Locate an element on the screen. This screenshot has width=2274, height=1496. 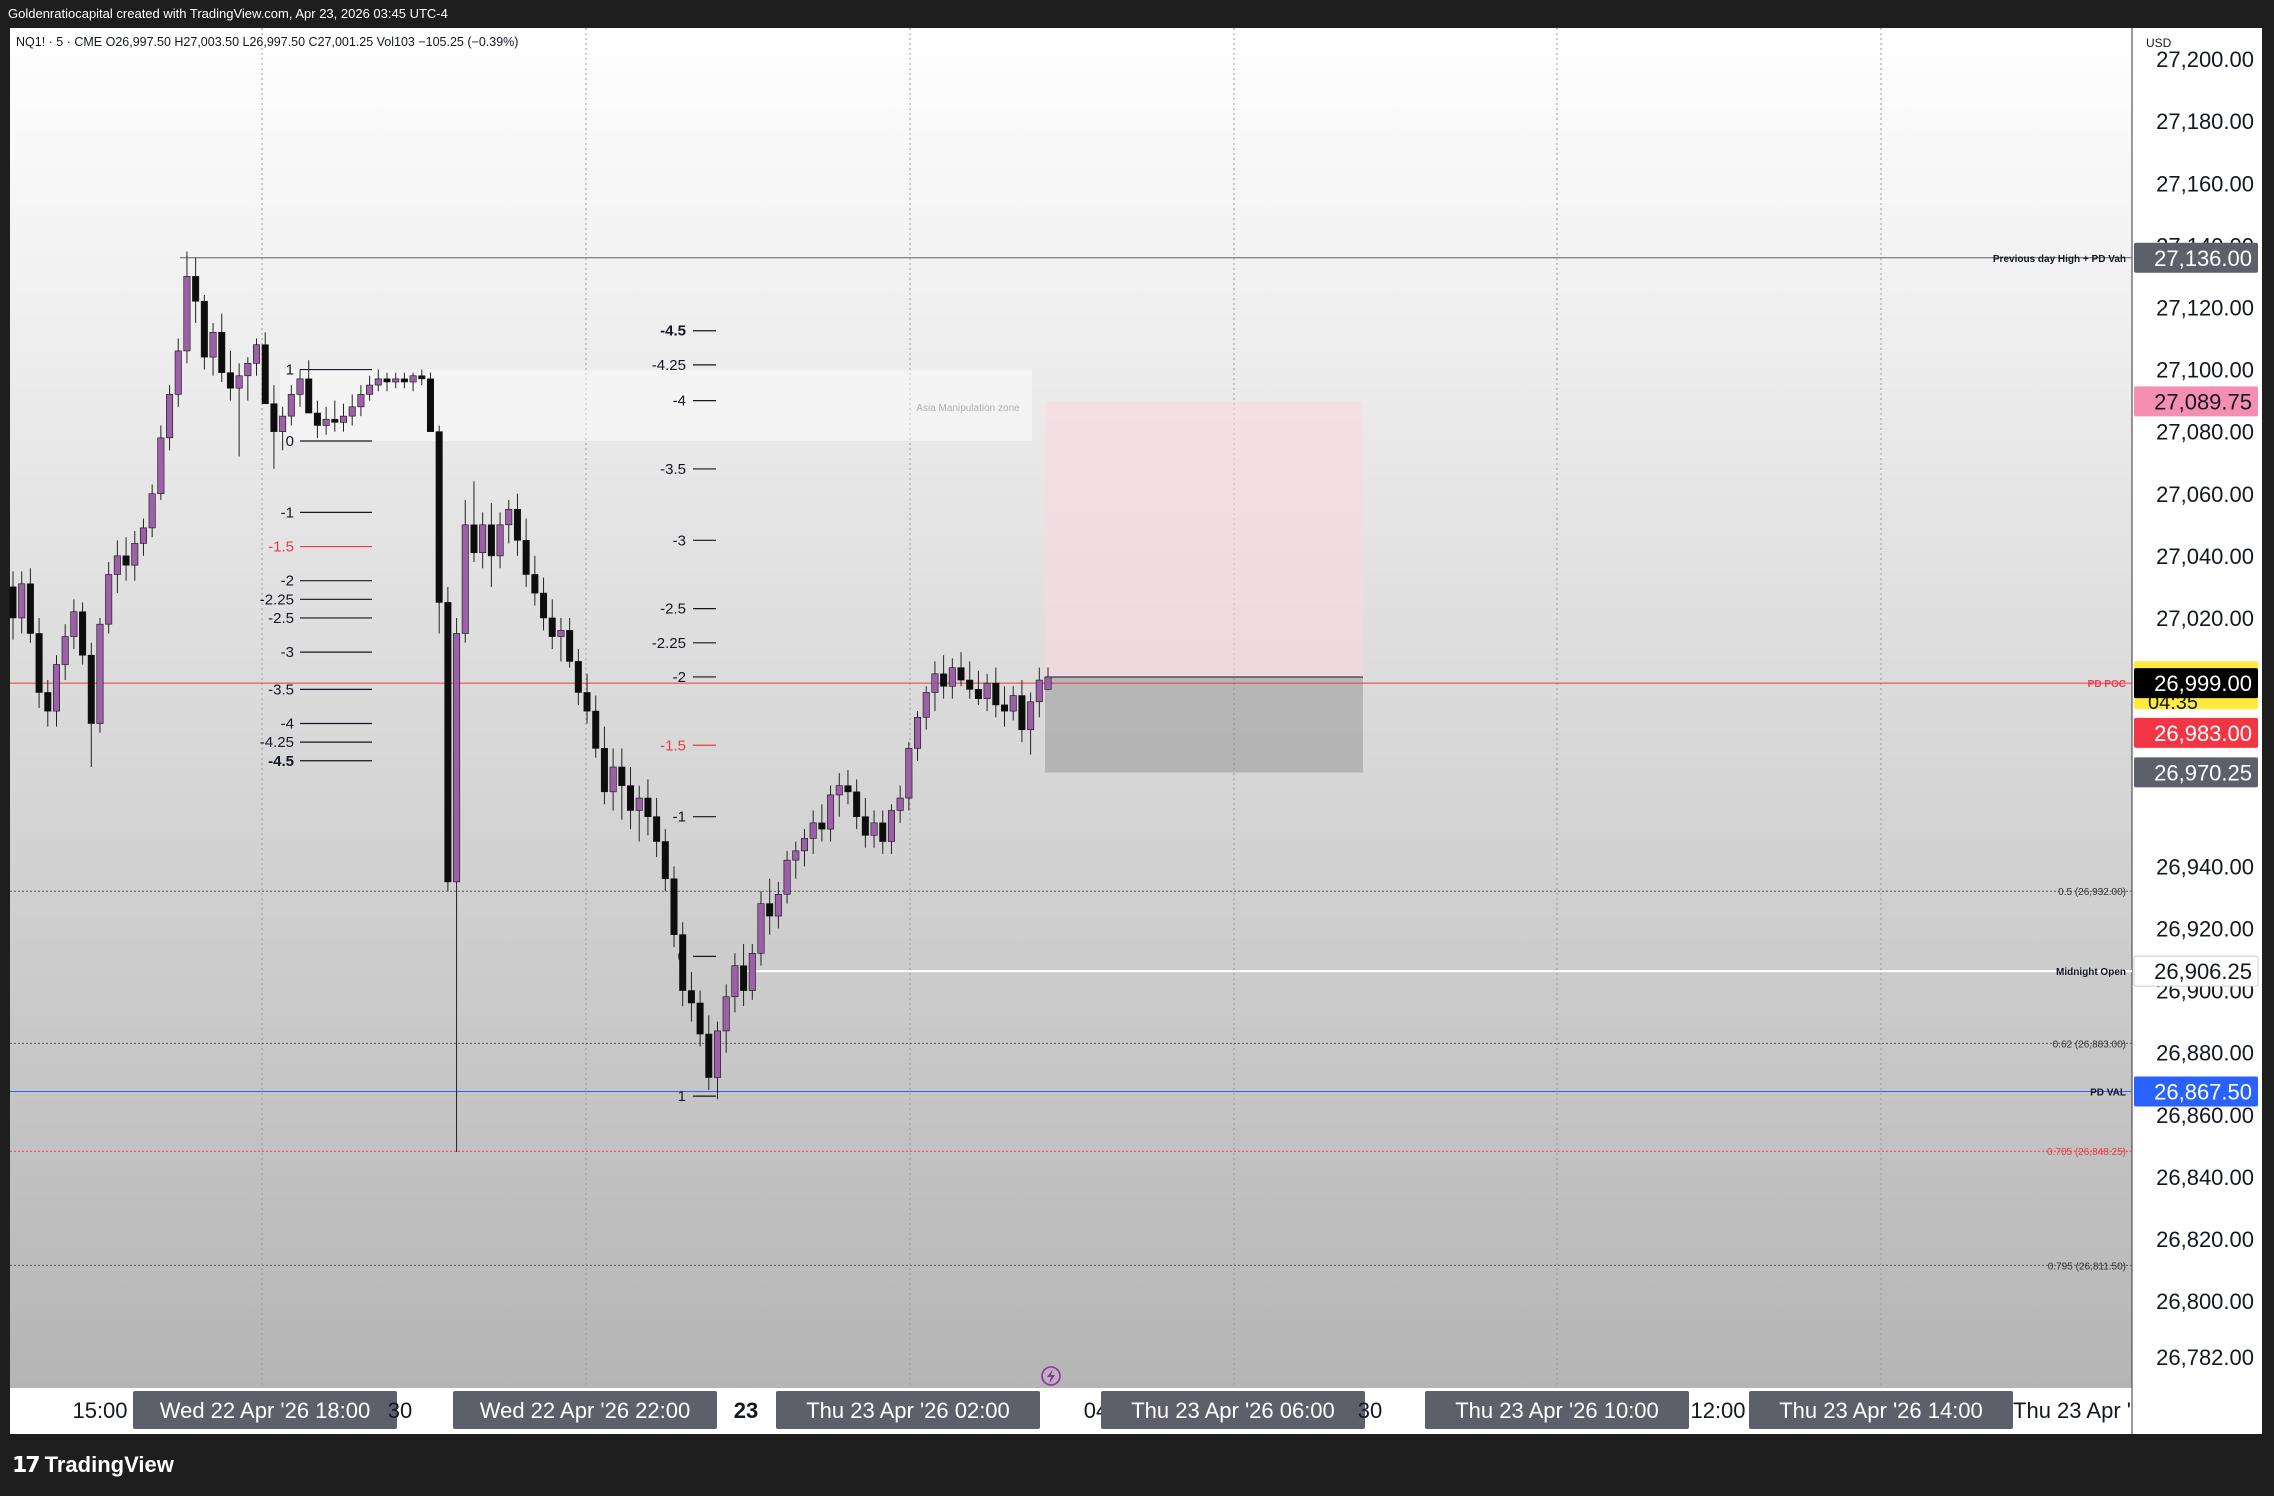
x-axis-tick-label: Thu 23 Apr '26 06:00 is located at coordinates (1233, 1410).